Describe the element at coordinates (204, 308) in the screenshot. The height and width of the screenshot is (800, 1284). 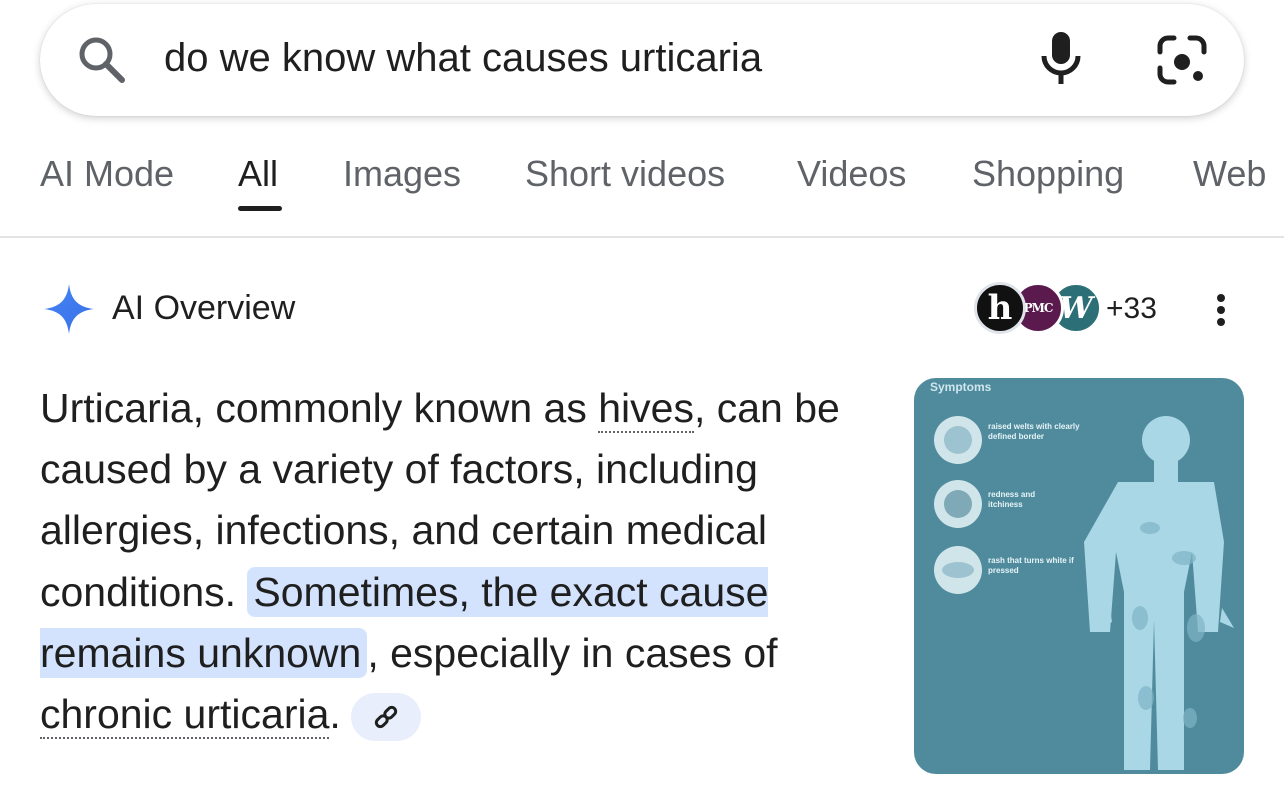
I see `ai-overview-title: AI Overview` at that location.